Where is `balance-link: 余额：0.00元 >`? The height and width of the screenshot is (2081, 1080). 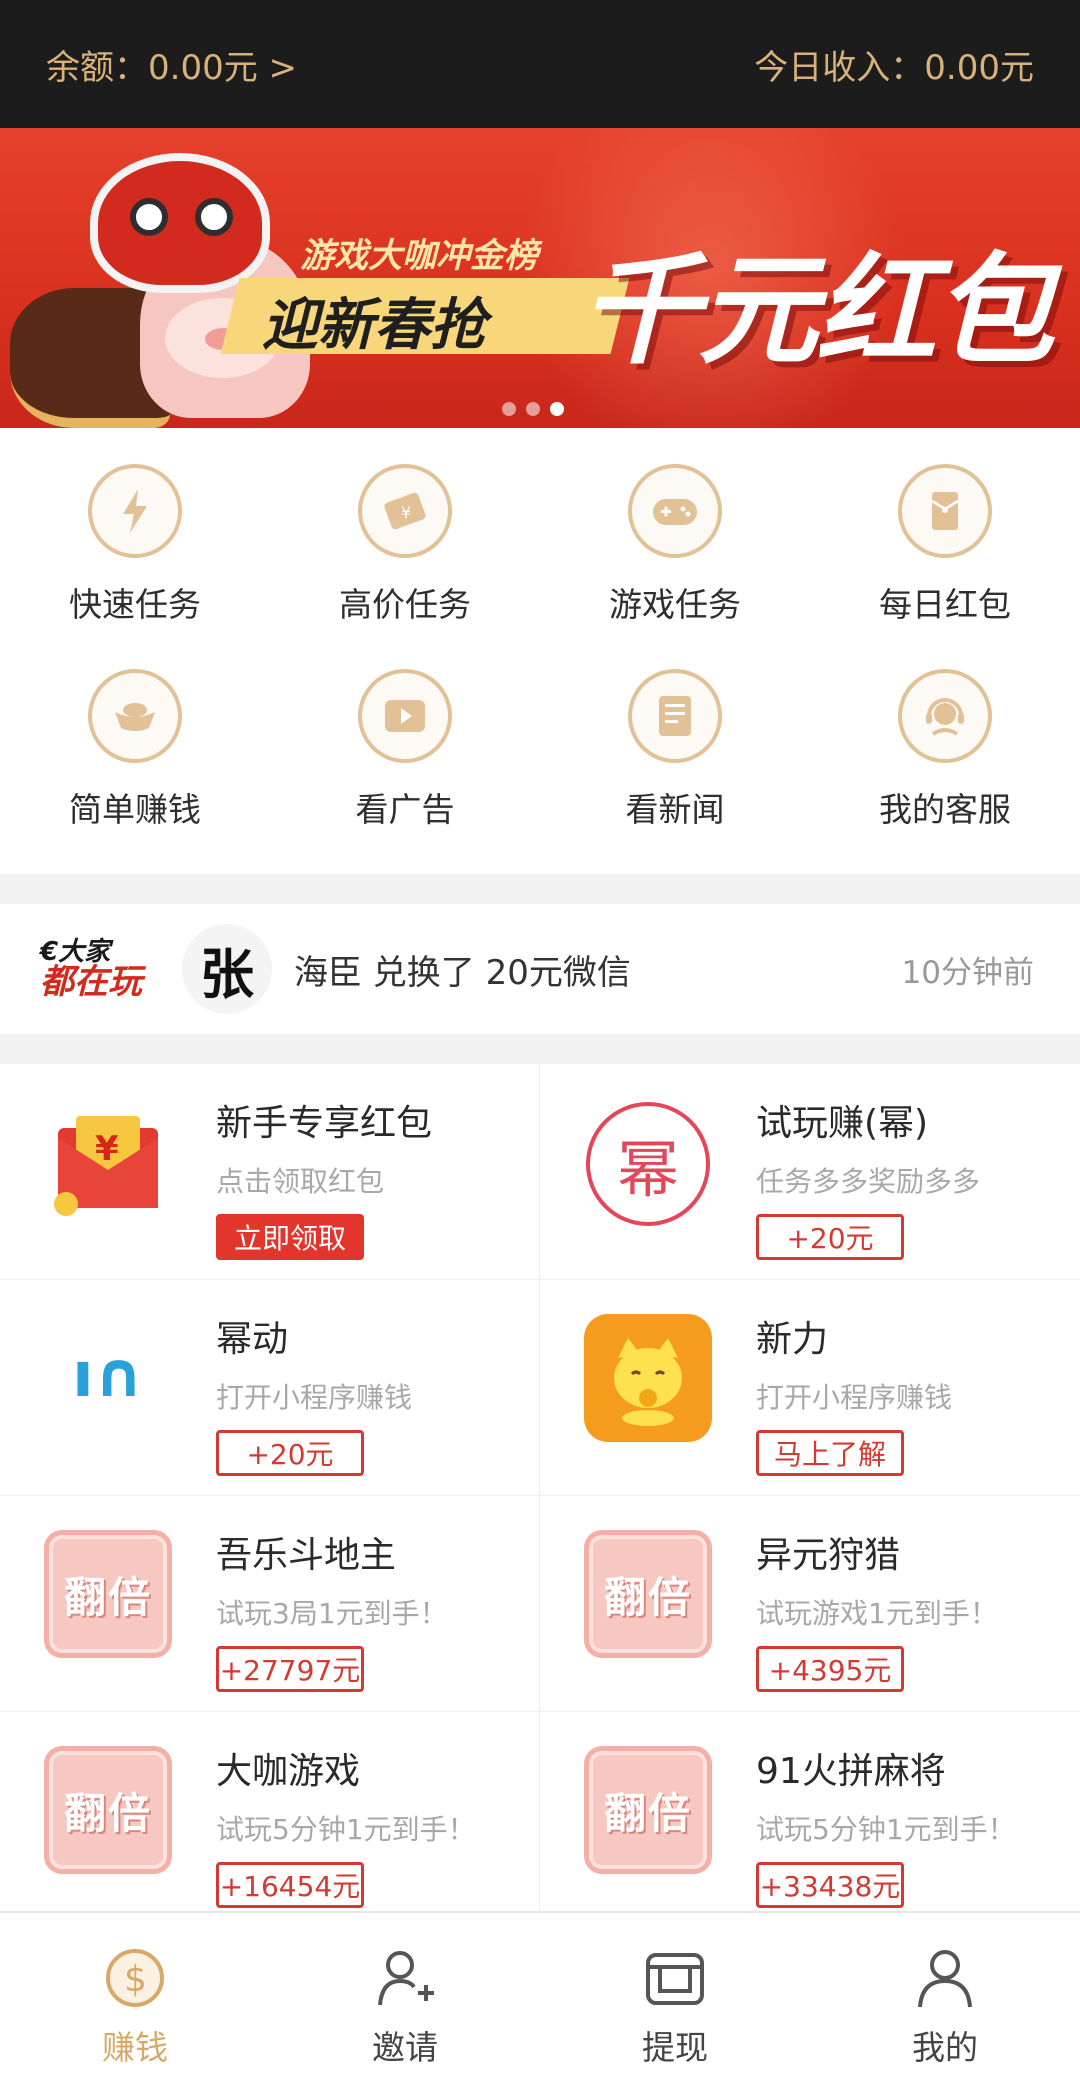
balance-link: 余额：0.00元 > is located at coordinates (171, 64).